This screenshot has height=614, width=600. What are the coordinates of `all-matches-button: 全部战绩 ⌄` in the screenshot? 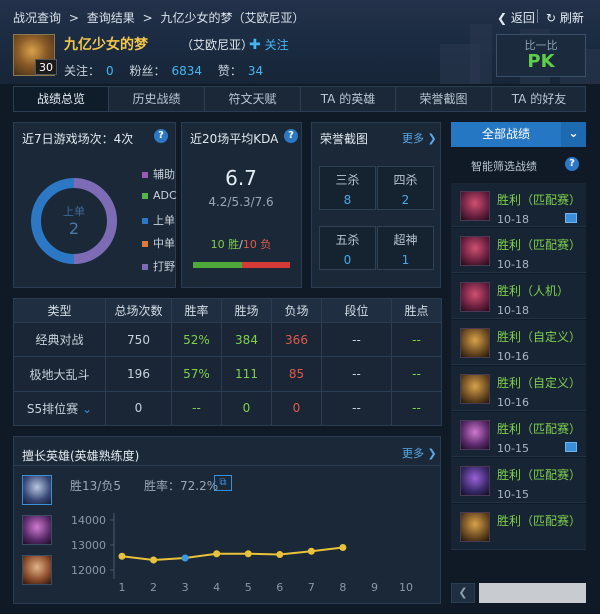 It's located at (518, 134).